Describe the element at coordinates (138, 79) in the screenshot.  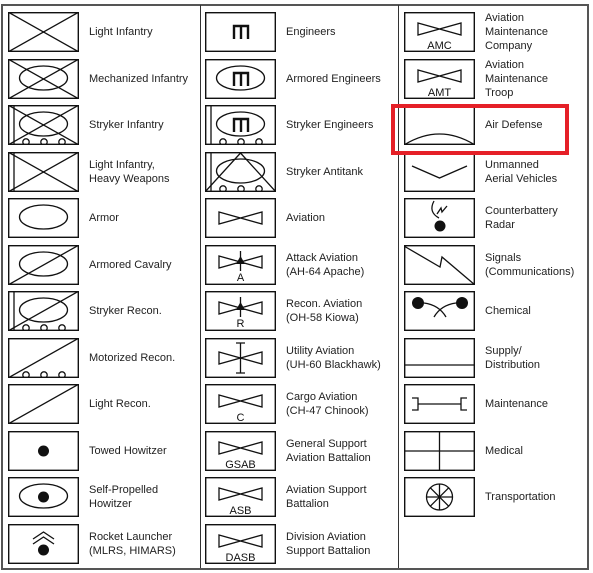
I see `symbol-label: Mechanized Infantry` at that location.